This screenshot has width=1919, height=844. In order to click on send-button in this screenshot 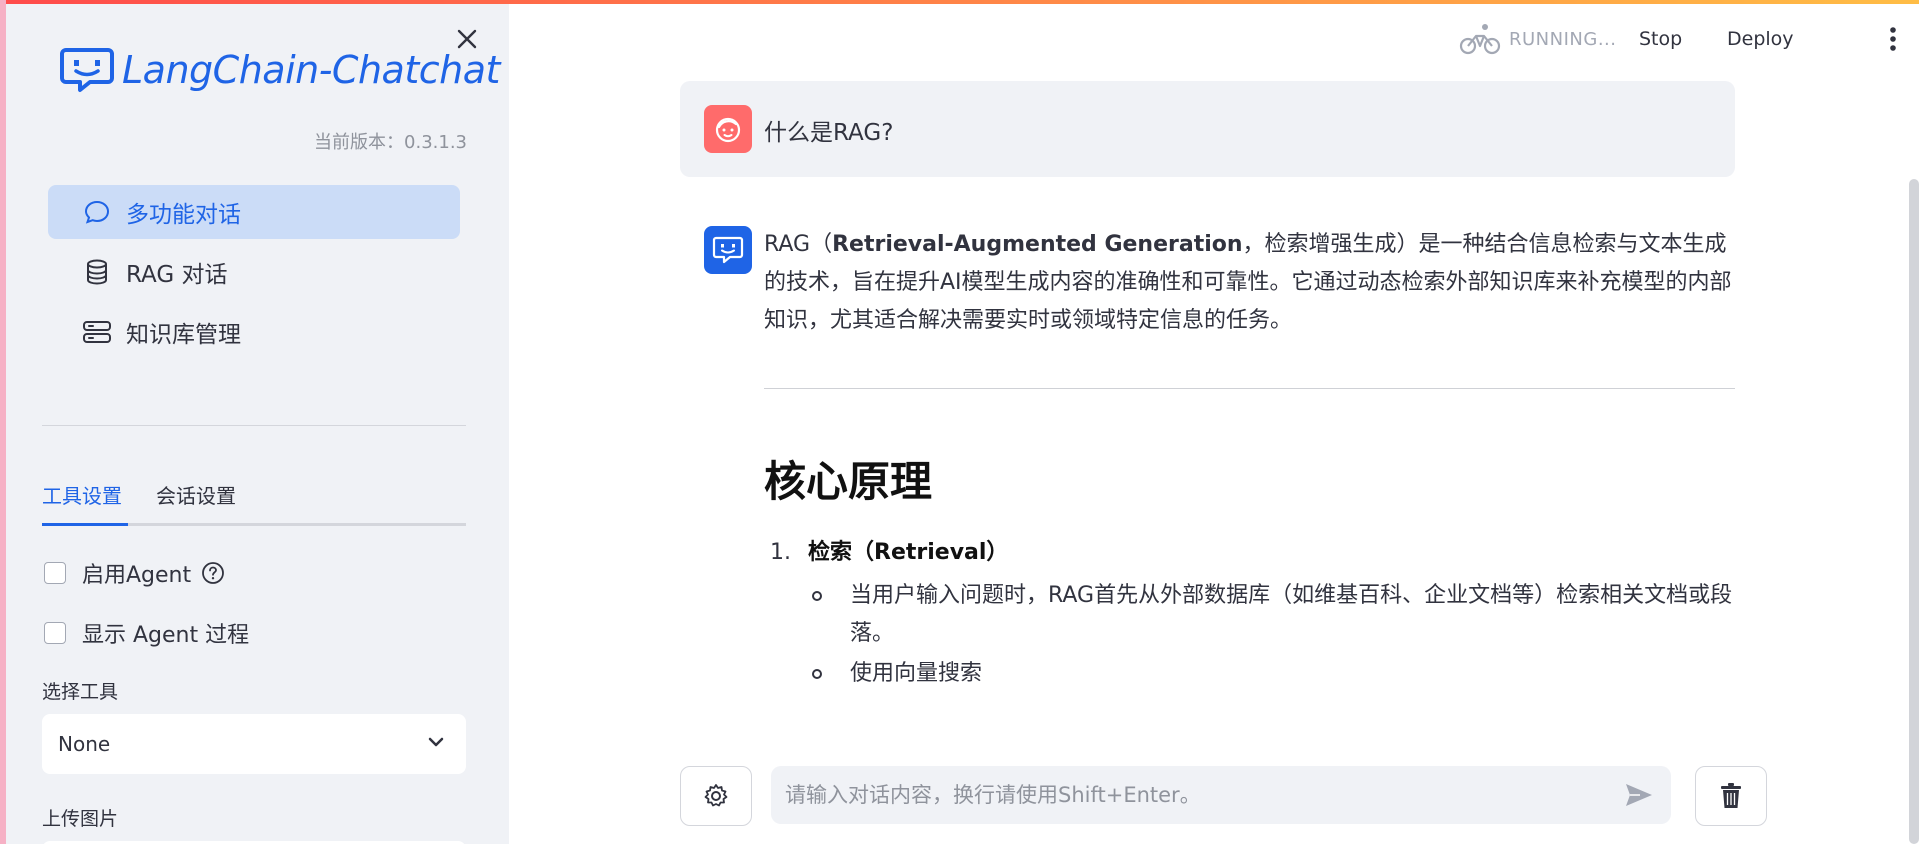, I will do `click(1639, 795)`.